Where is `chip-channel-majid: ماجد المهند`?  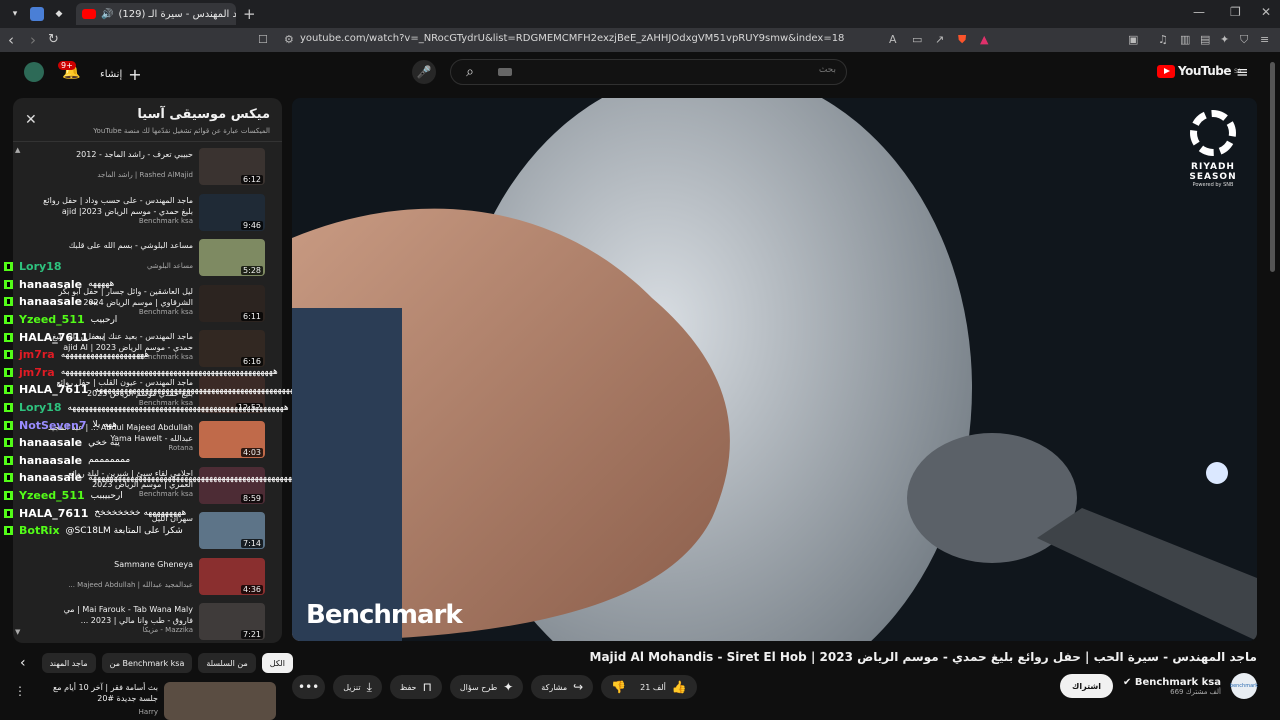 chip-channel-majid: ماجد المهند is located at coordinates (68, 663).